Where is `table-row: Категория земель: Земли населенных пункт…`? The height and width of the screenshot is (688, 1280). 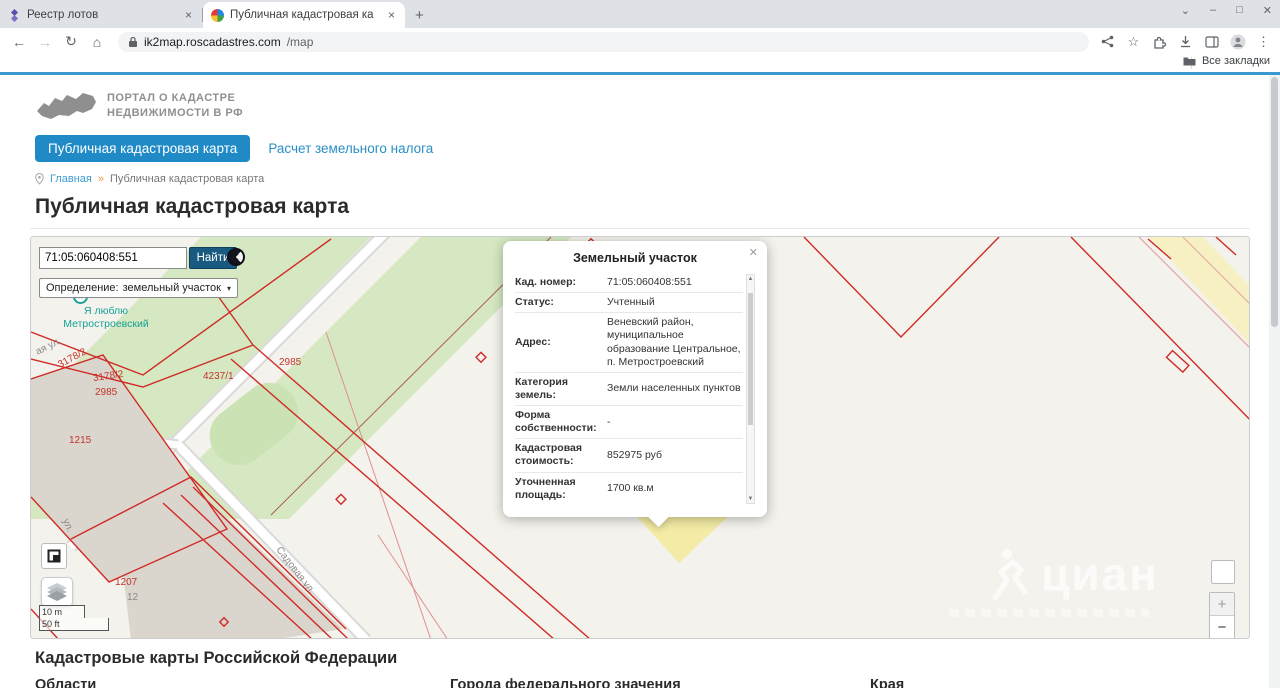 table-row: Категория земель: Земли населенных пункт… is located at coordinates (629, 389).